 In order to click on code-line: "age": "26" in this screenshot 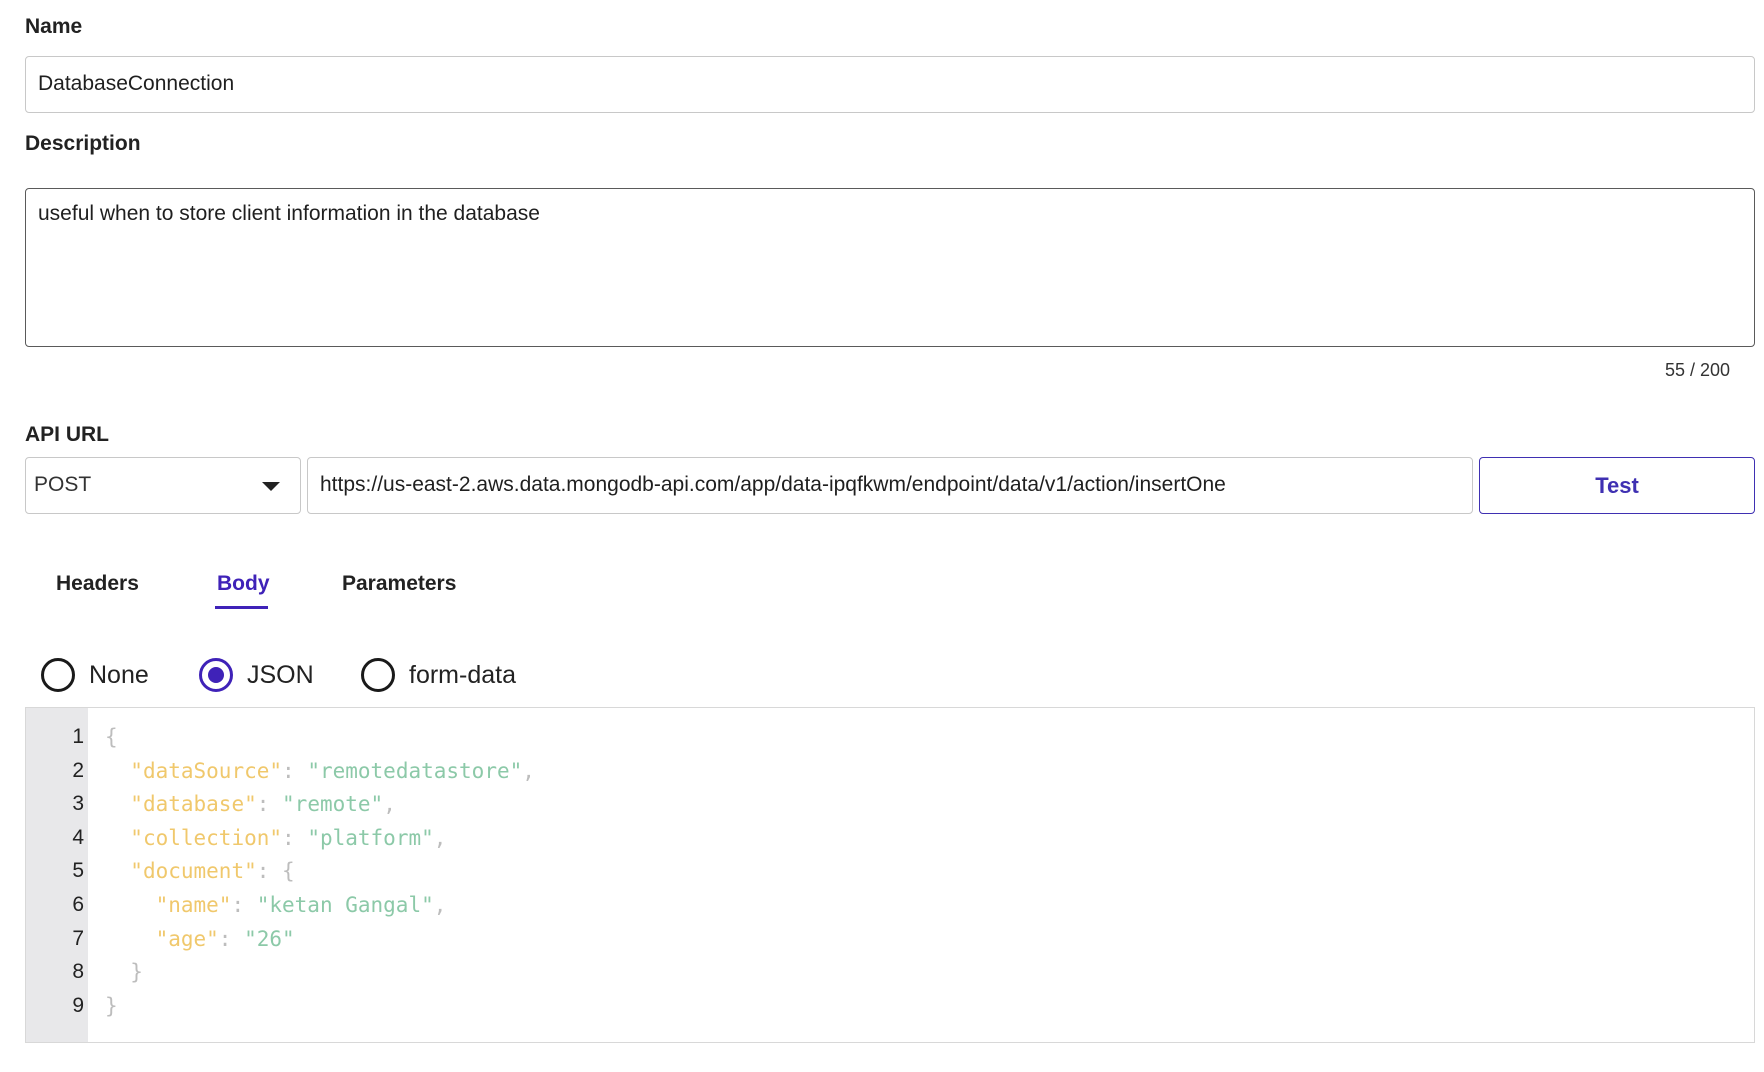, I will do `click(225, 938)`.